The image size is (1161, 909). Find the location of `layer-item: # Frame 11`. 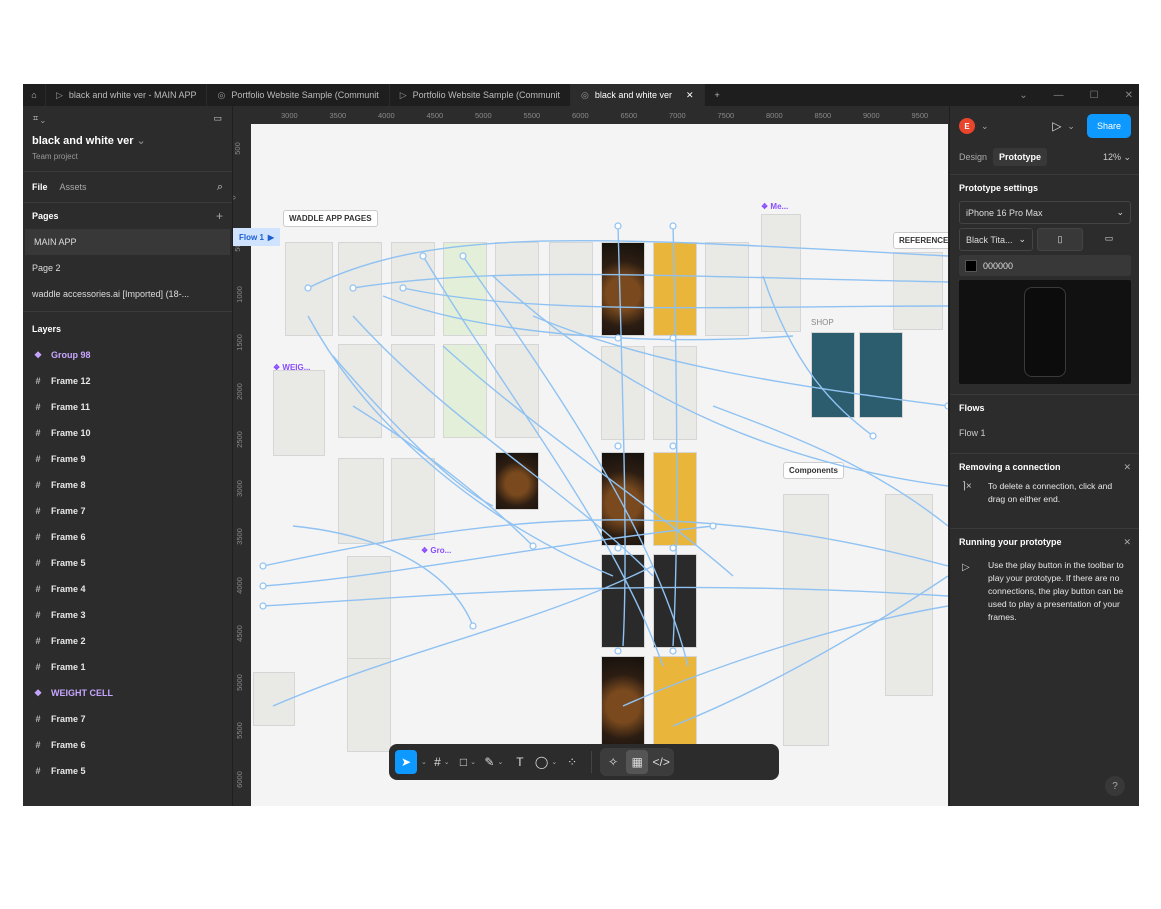

layer-item: # Frame 11 is located at coordinates (127, 407).